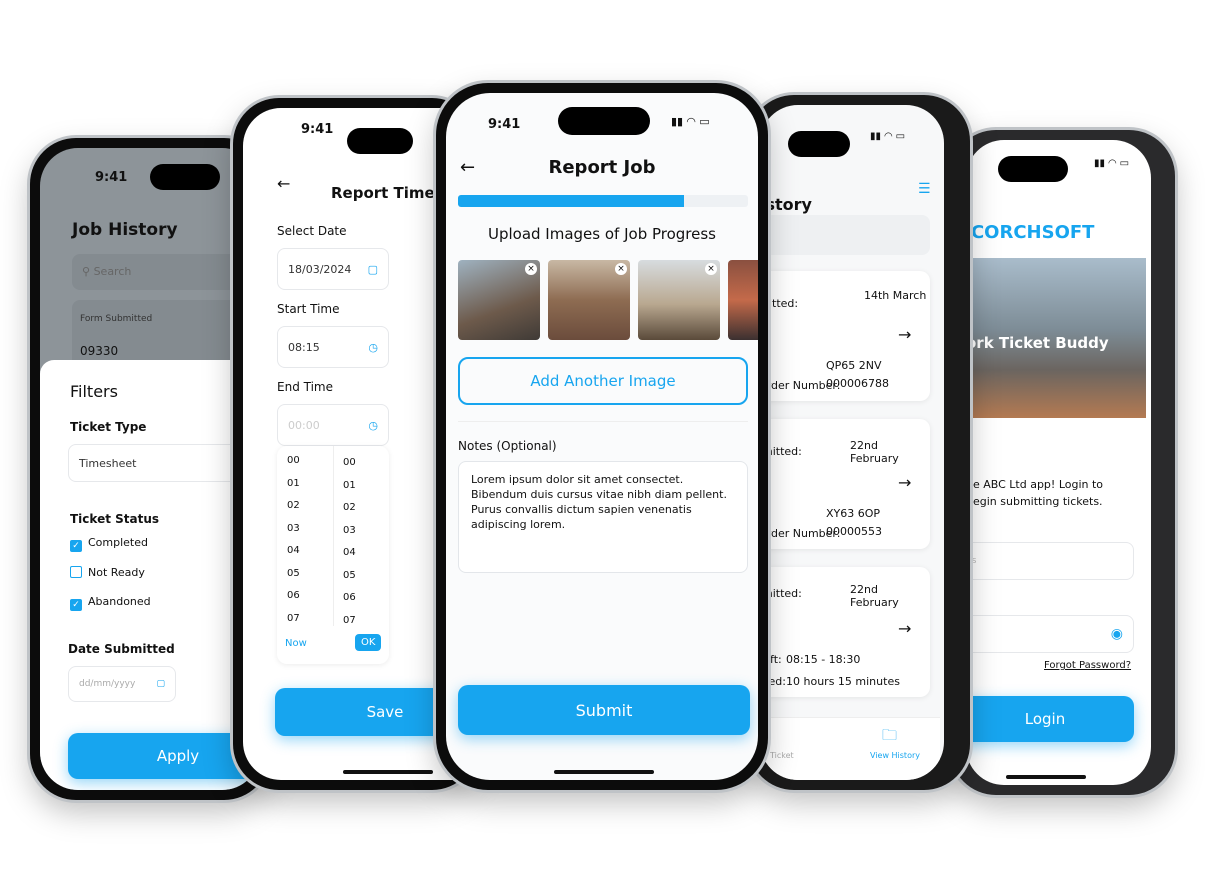 The width and height of the screenshot is (1205, 884). I want to click on hour-option: 01, so click(293, 484).